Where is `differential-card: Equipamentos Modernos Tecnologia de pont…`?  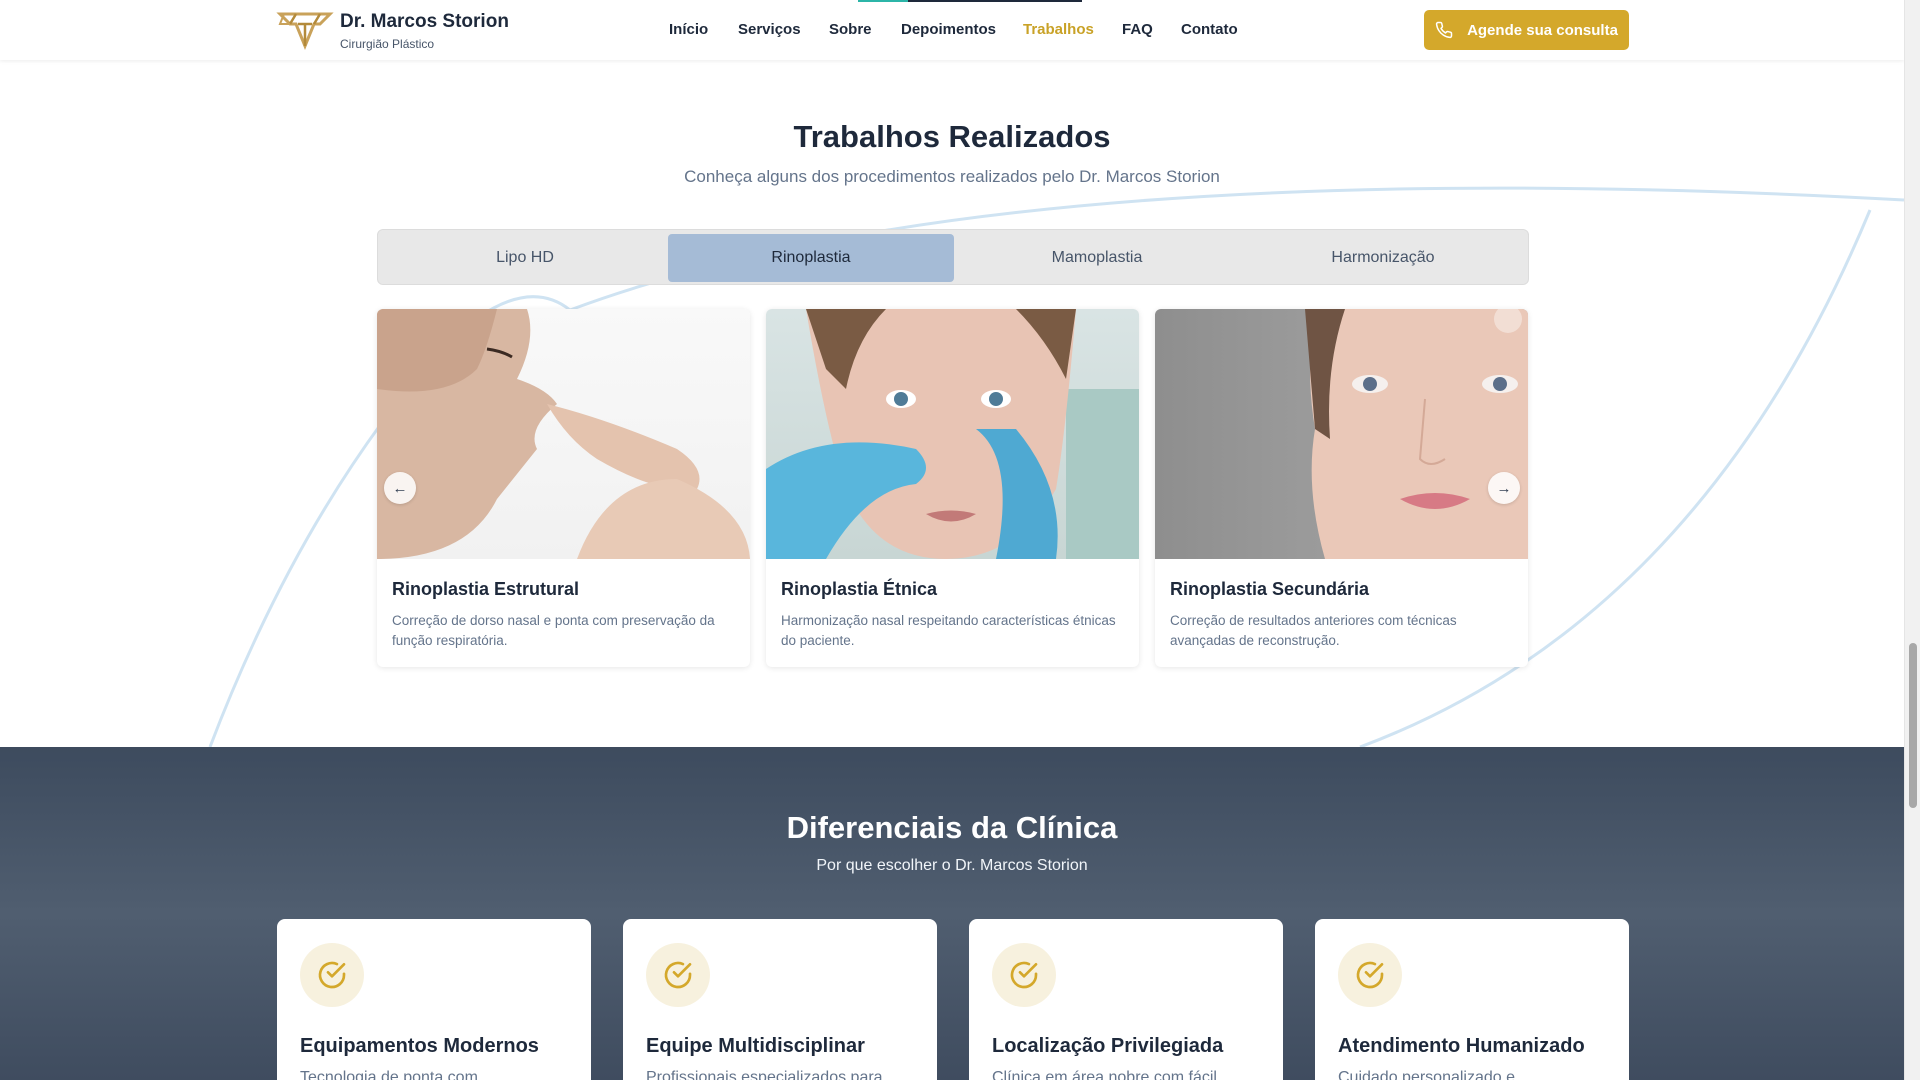
differential-card: Equipamentos Modernos Tecnologia de pont… is located at coordinates (434, 999).